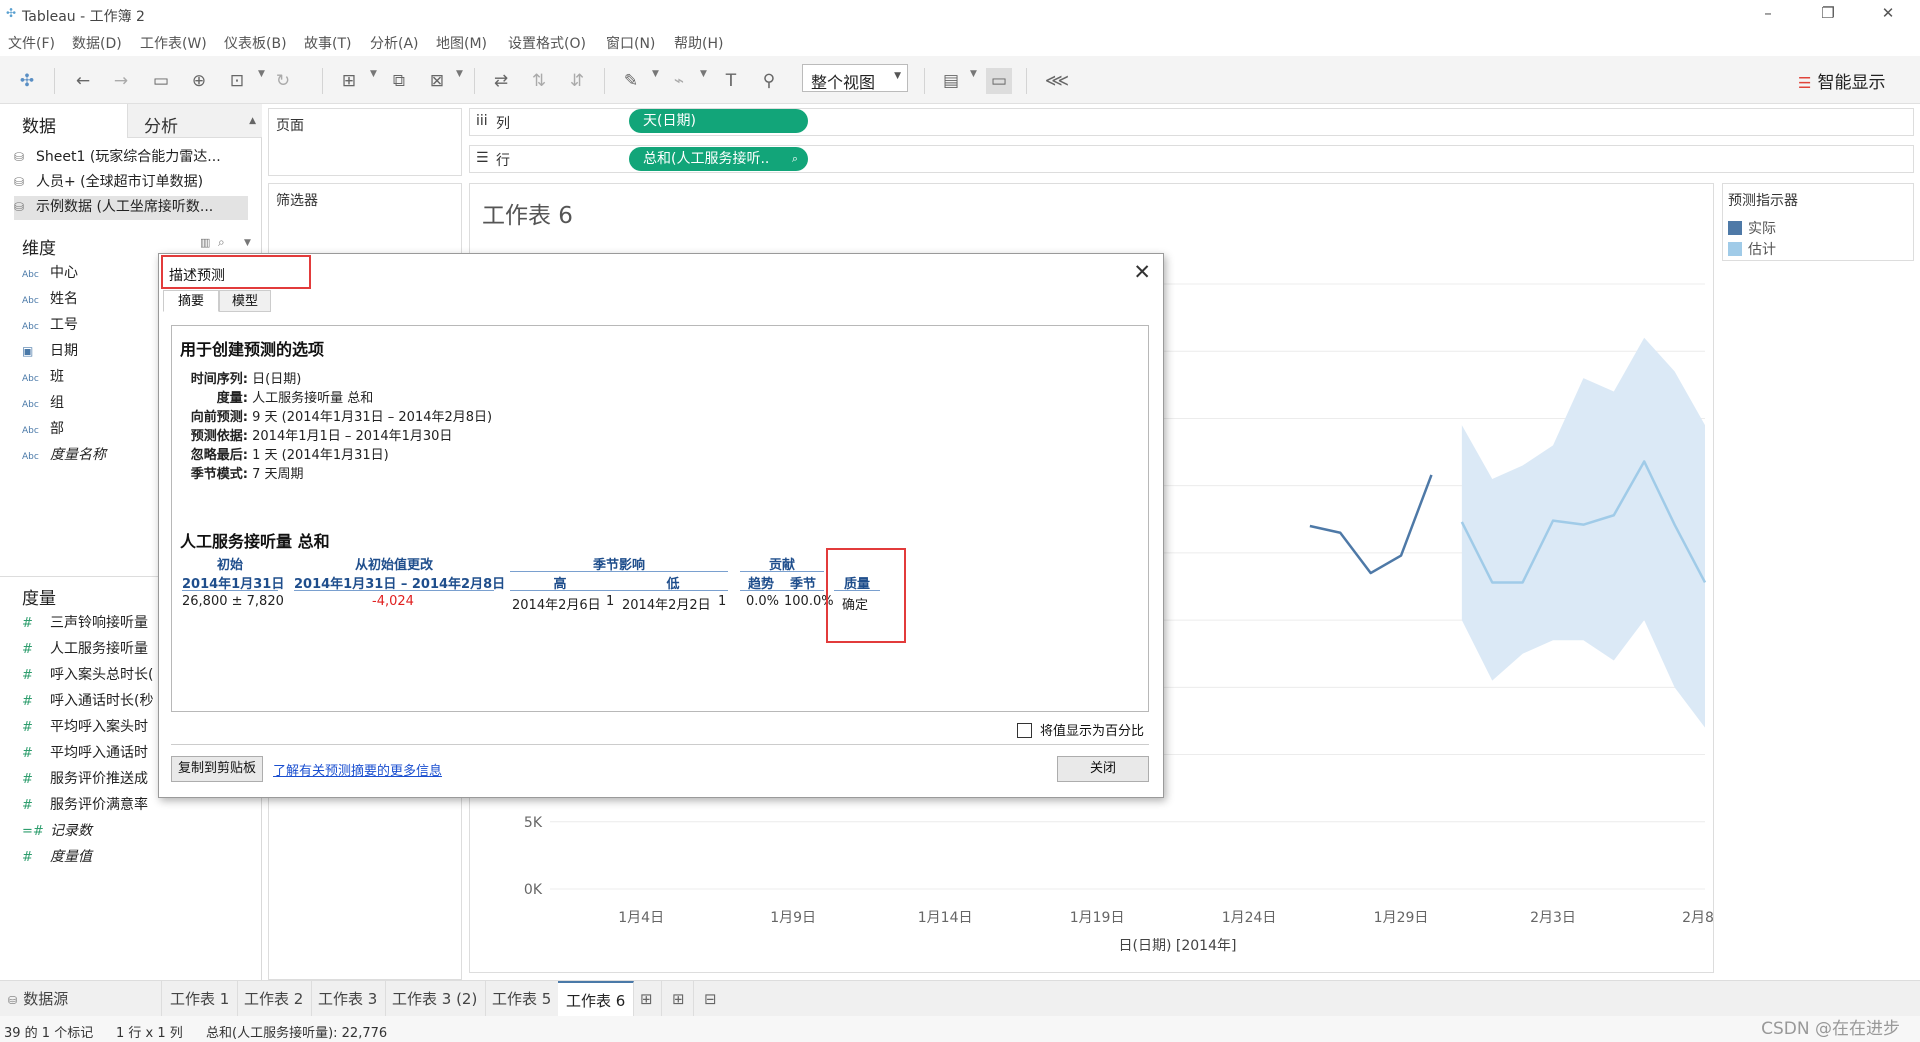 Image resolution: width=1920 pixels, height=1042 pixels. What do you see at coordinates (31, 43) in the screenshot?
I see `menu-file: 文件(F)` at bounding box center [31, 43].